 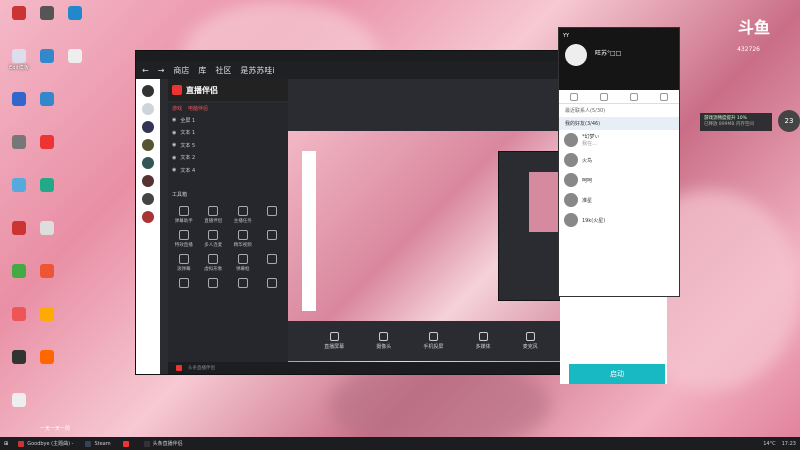 What do you see at coordinates (400, 443) in the screenshot?
I see `taskbar: ⊞ Goodbye (主题曲) - Steam 头条直播伴侣 14°C 17:23` at bounding box center [400, 443].